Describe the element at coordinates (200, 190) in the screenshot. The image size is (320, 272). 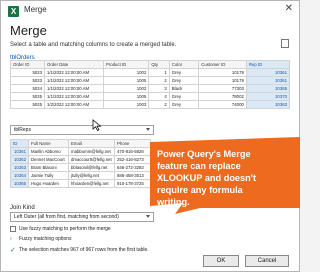
I see `callout-line: require any formula` at that location.